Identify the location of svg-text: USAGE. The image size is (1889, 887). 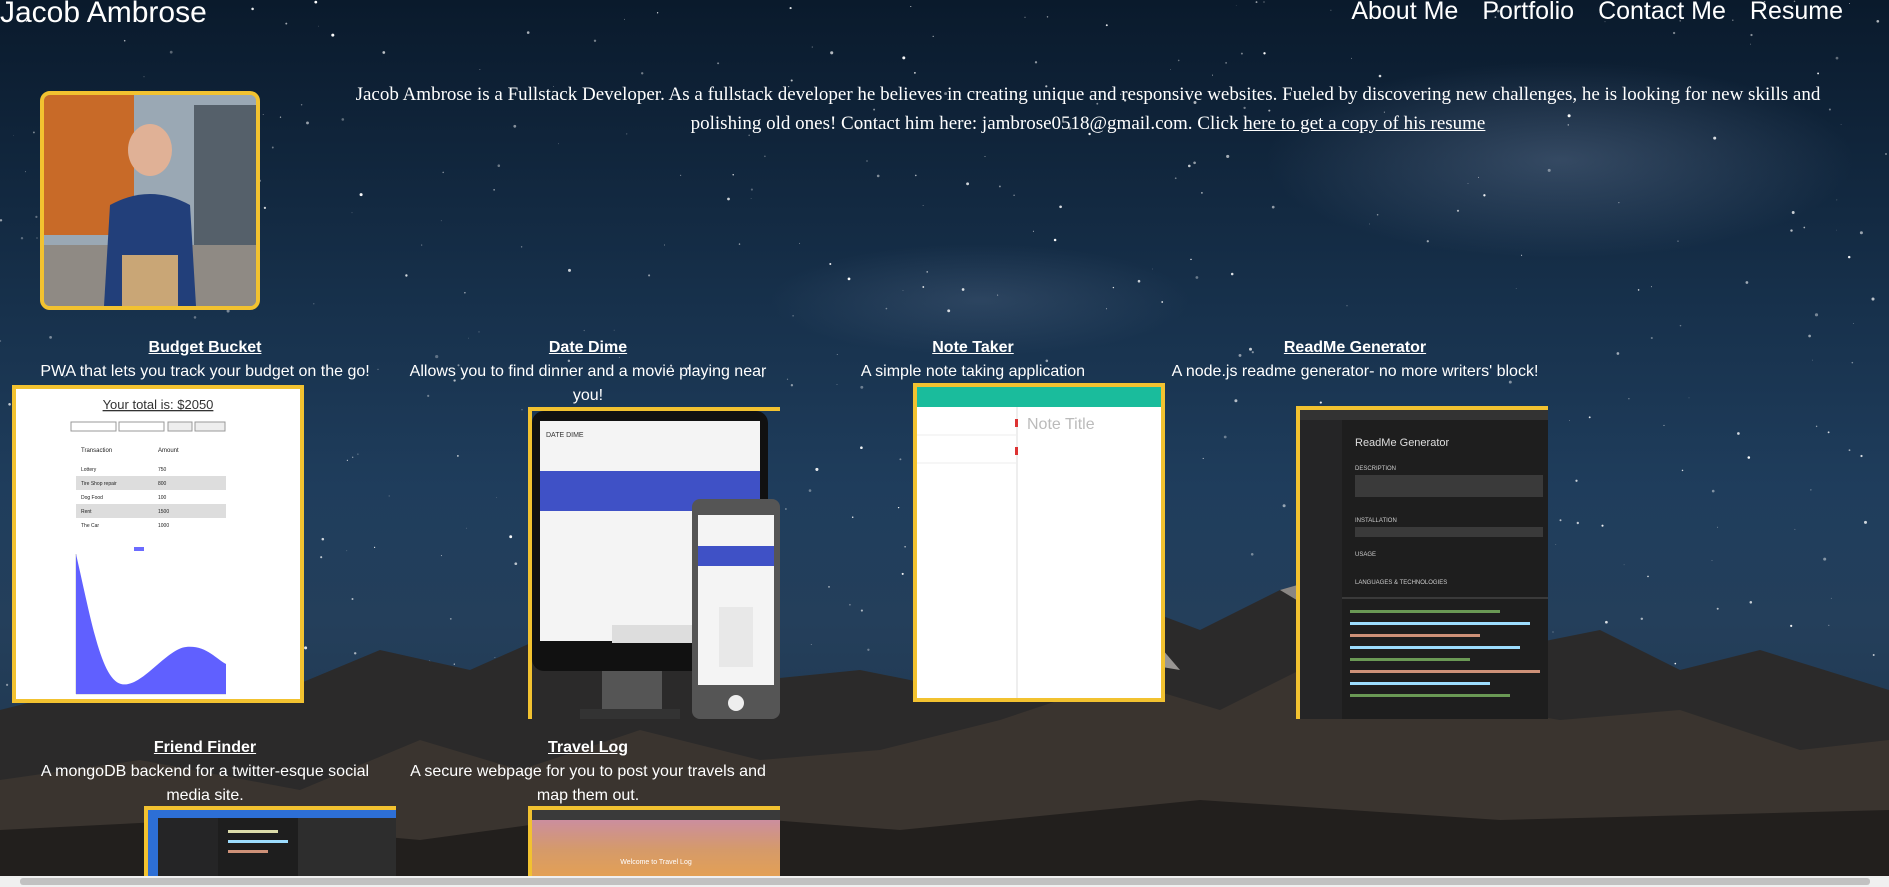
(1365, 555).